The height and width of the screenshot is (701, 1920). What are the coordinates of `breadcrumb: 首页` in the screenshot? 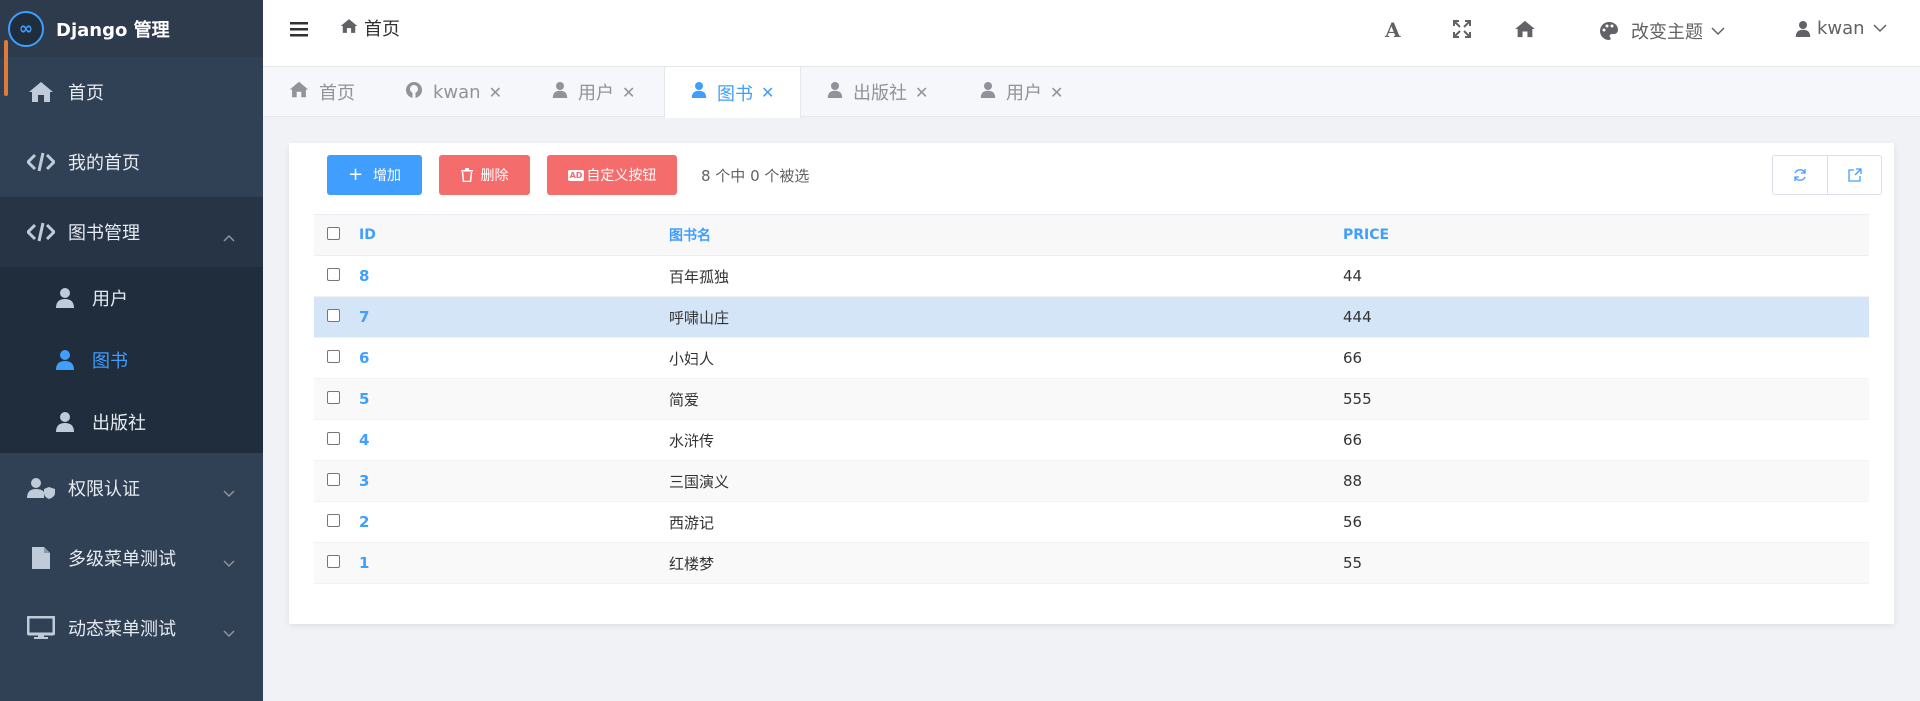 It's located at (370, 28).